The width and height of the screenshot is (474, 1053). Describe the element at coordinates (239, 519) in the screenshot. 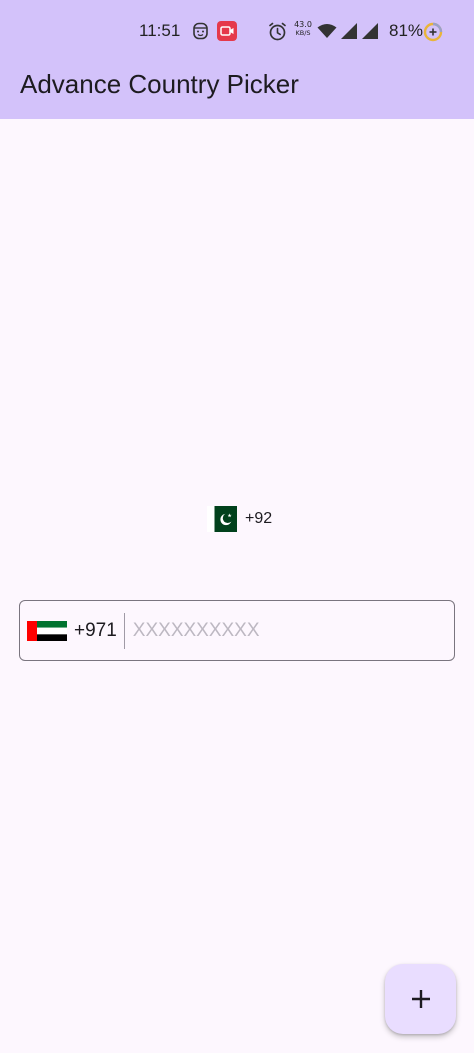

I see `country-picker-button: +92` at that location.